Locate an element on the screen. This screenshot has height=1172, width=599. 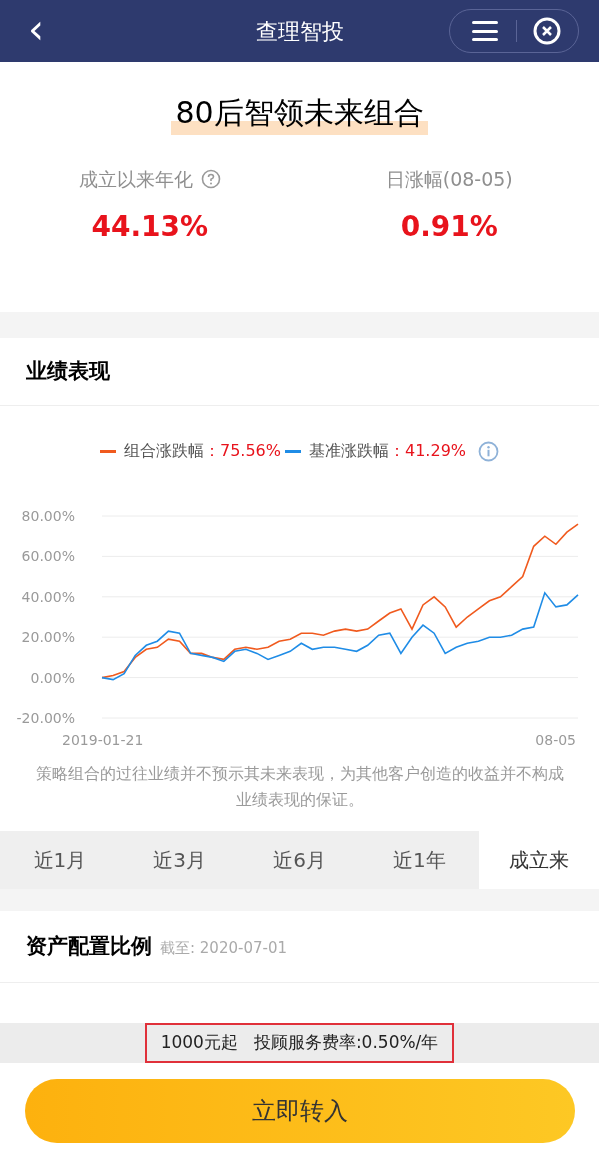
tick-label: 0.00% is located at coordinates (52, 677).